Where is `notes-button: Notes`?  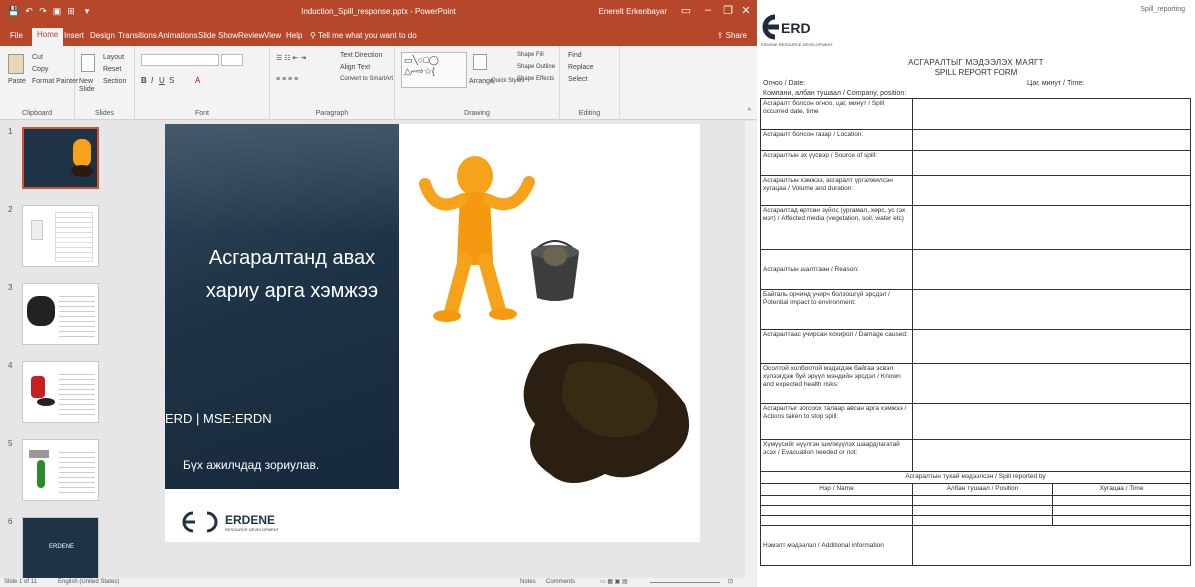
notes-button: Notes is located at coordinates (528, 582).